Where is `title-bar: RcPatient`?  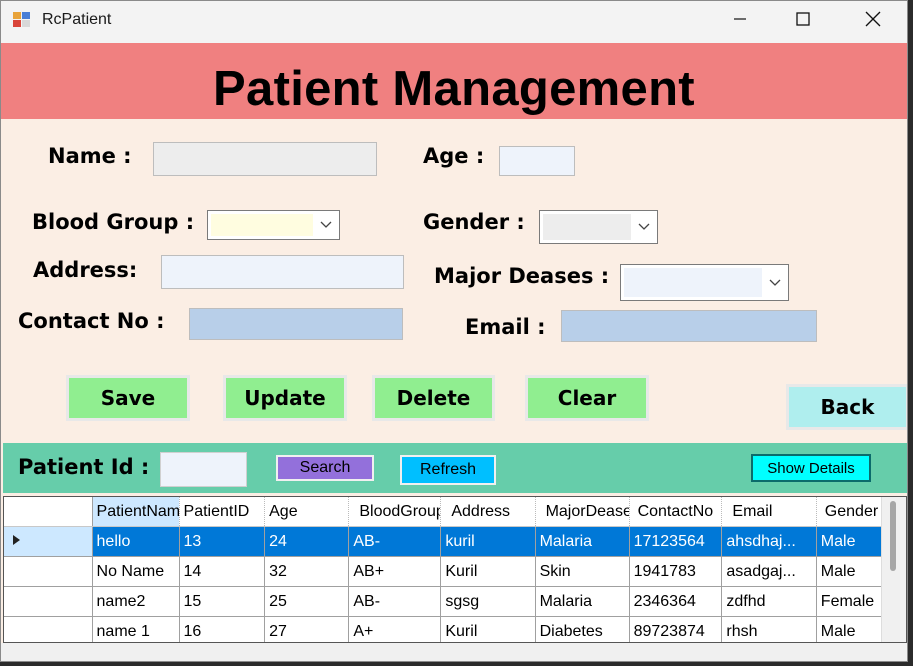
title-bar: RcPatient is located at coordinates (454, 22).